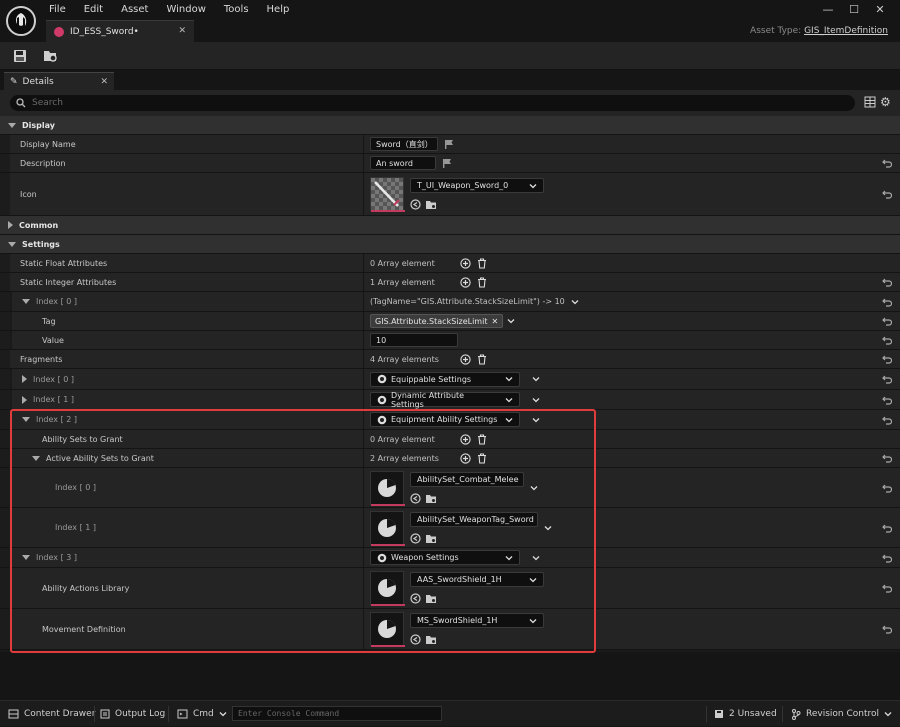 This screenshot has height=727, width=900. I want to click on document-tab: ID_ESS_Sword• ✕, so click(120, 31).